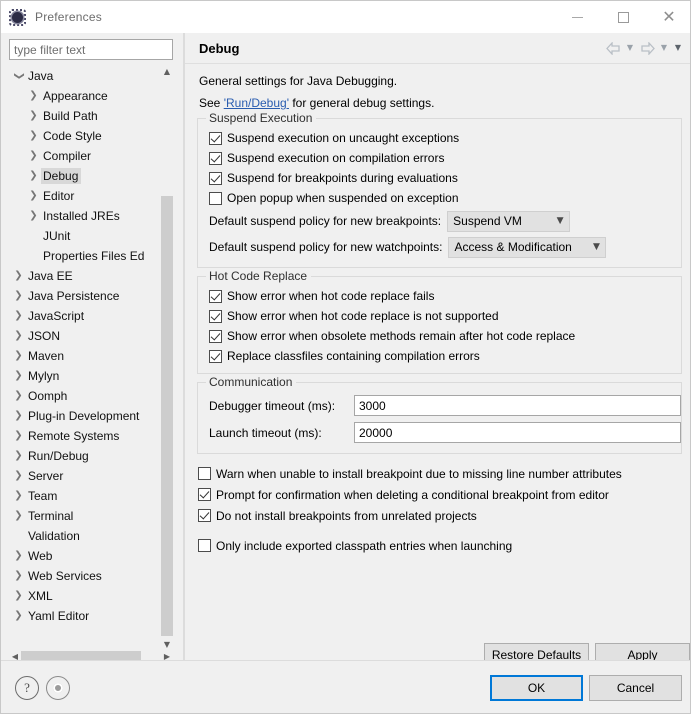 The width and height of the screenshot is (691, 714). Describe the element at coordinates (85, 256) in the screenshot. I see `sidebar-item-properties-files-ed: Properties Files Ed` at that location.